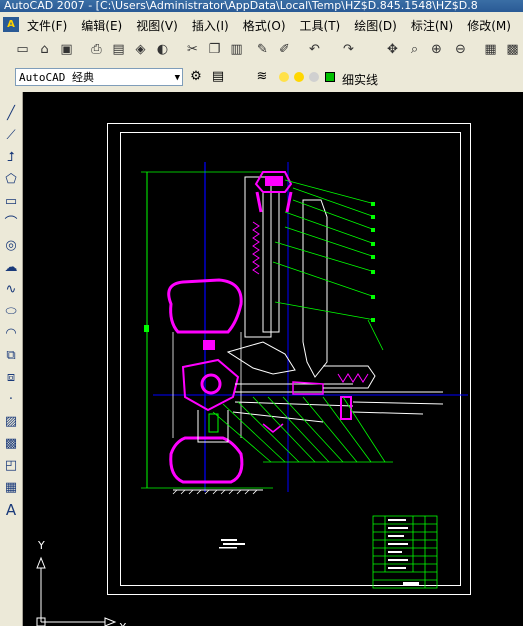 Image resolution: width=523 pixels, height=626 pixels. I want to click on menu-dimension: 标注(N), so click(432, 25).